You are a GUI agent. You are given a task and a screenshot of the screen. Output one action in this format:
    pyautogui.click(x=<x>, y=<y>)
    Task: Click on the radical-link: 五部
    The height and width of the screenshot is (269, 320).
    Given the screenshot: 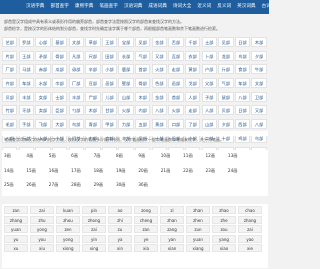 What is the action you would take?
    pyautogui.click(x=143, y=124)
    